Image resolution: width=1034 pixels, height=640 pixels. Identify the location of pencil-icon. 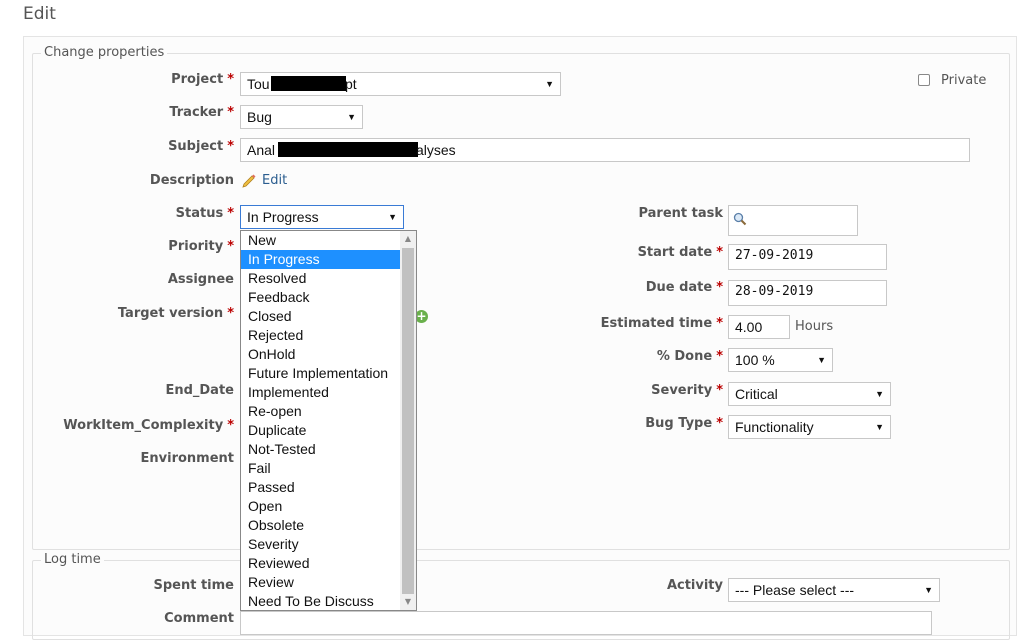
(249, 181).